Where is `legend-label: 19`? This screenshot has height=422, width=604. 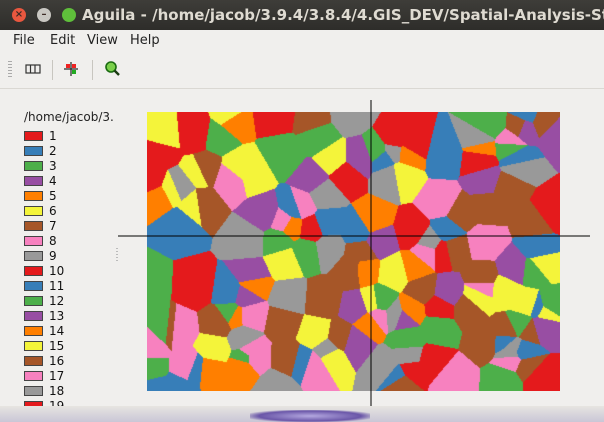
legend-label: 19 is located at coordinates (57, 402).